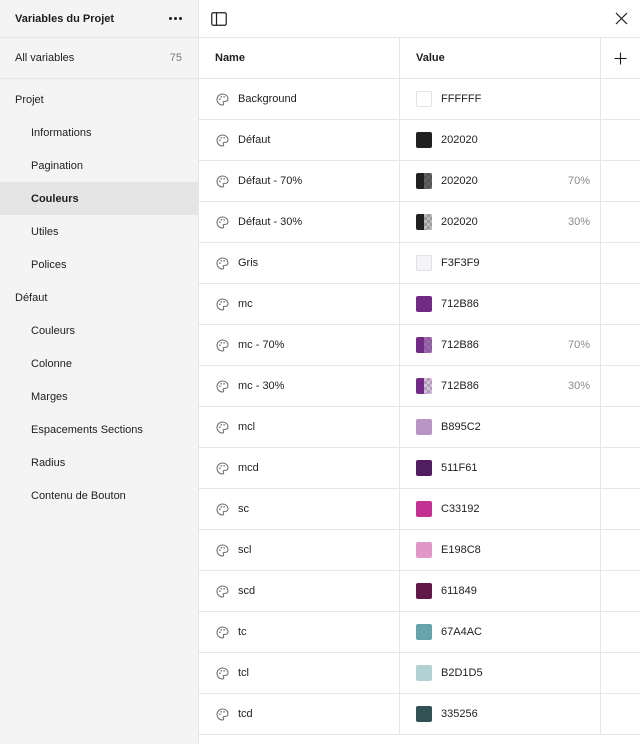 This screenshot has width=640, height=744. What do you see at coordinates (99, 396) in the screenshot?
I see `sidebar-item: Marges` at bounding box center [99, 396].